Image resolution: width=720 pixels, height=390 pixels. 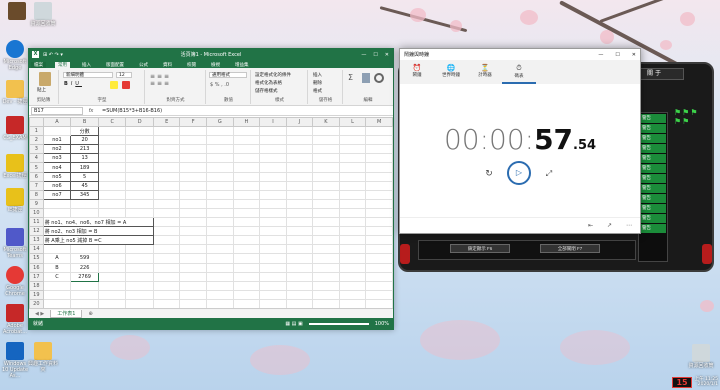 I want to click on paste-icon, so click(x=45, y=79).